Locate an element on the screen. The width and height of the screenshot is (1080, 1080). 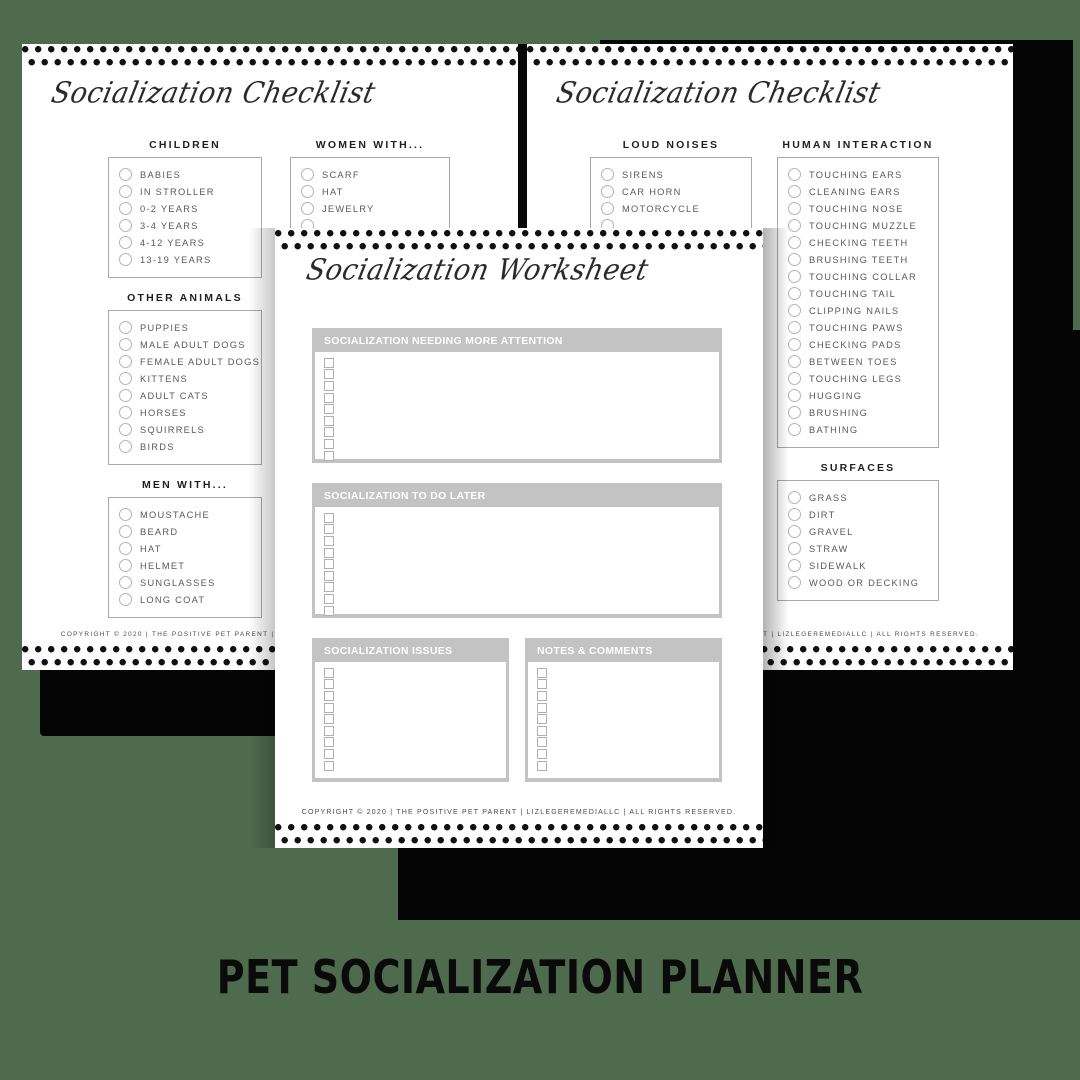
checklist-option: TOUCHING TAIL is located at coordinates (858, 293).